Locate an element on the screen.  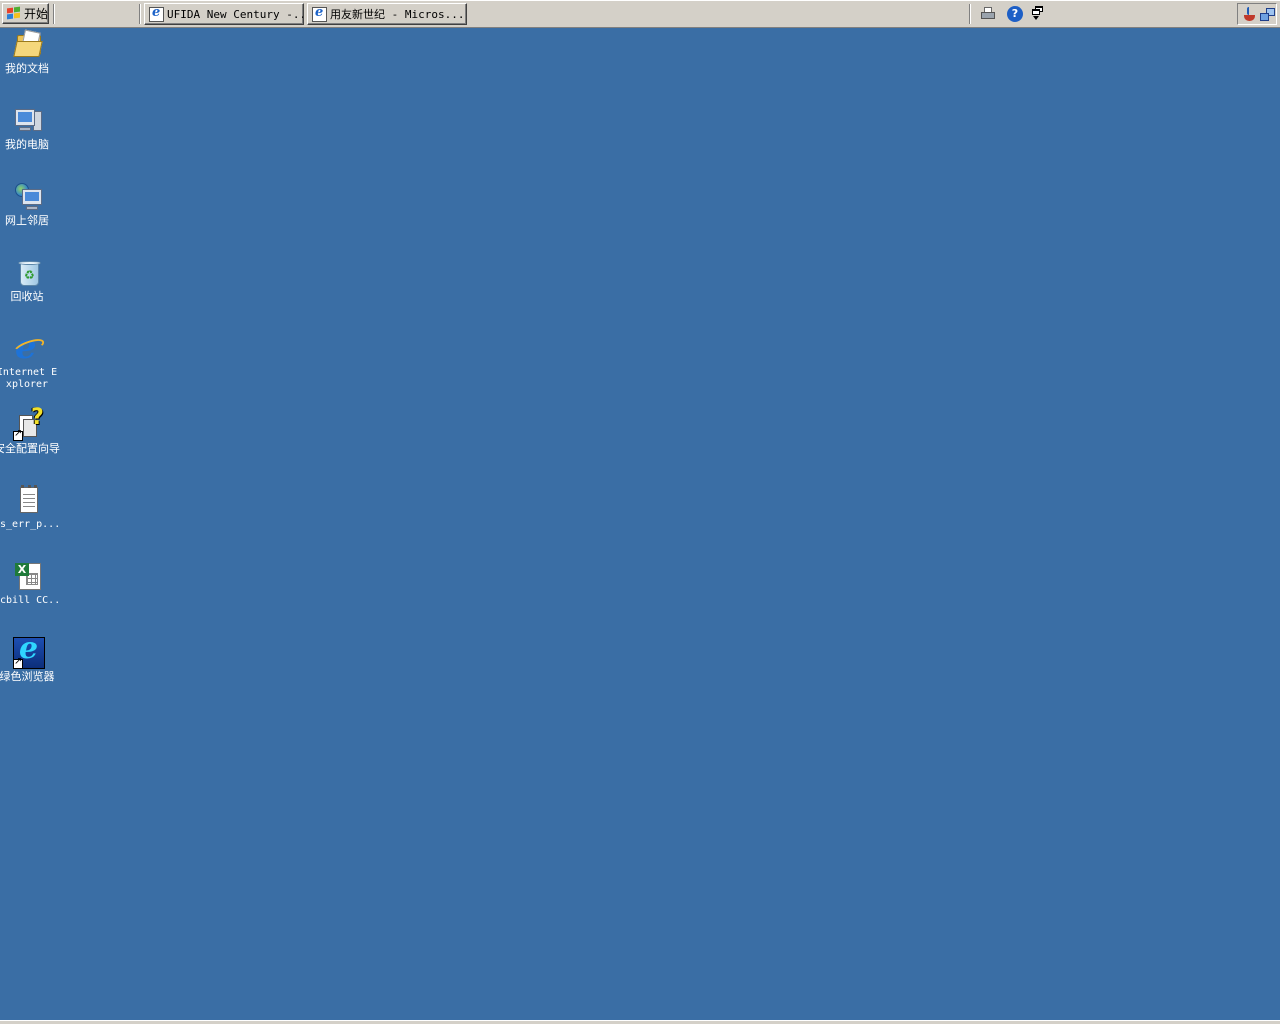
system-tray is located at coordinates (1257, 14).